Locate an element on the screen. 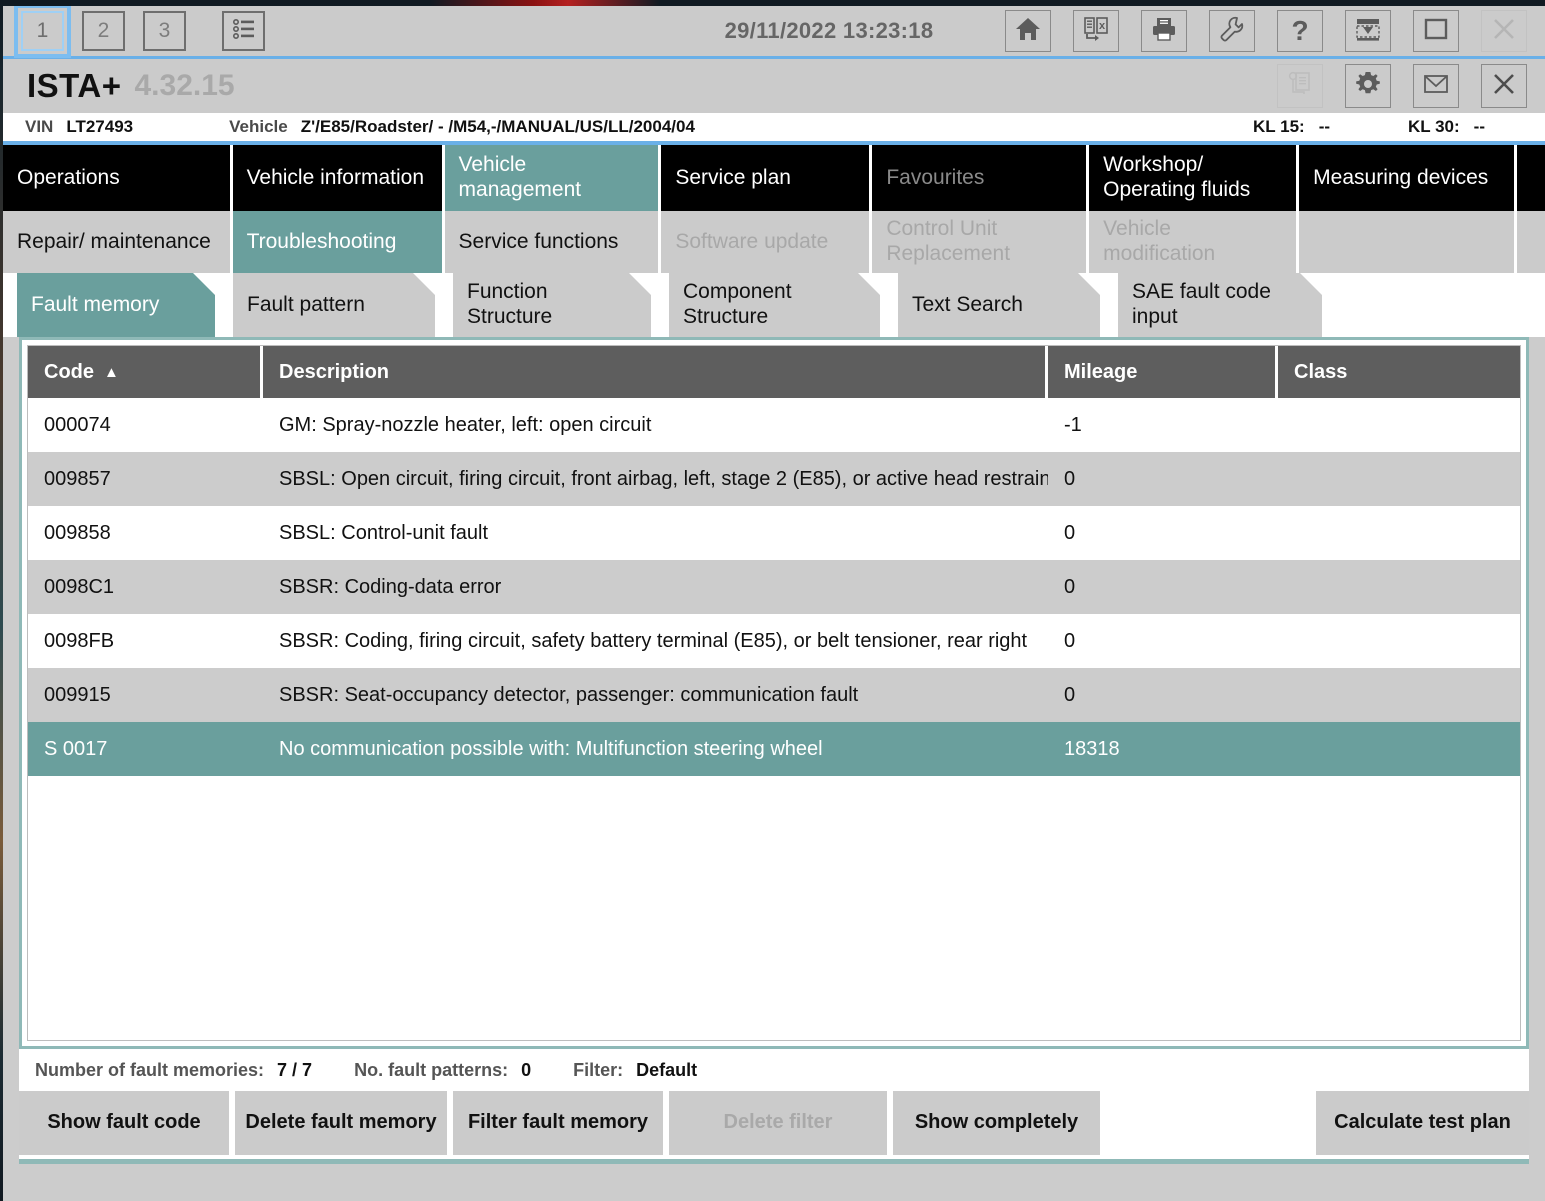 The width and height of the screenshot is (1545, 1201). mail-button is located at coordinates (1436, 86).